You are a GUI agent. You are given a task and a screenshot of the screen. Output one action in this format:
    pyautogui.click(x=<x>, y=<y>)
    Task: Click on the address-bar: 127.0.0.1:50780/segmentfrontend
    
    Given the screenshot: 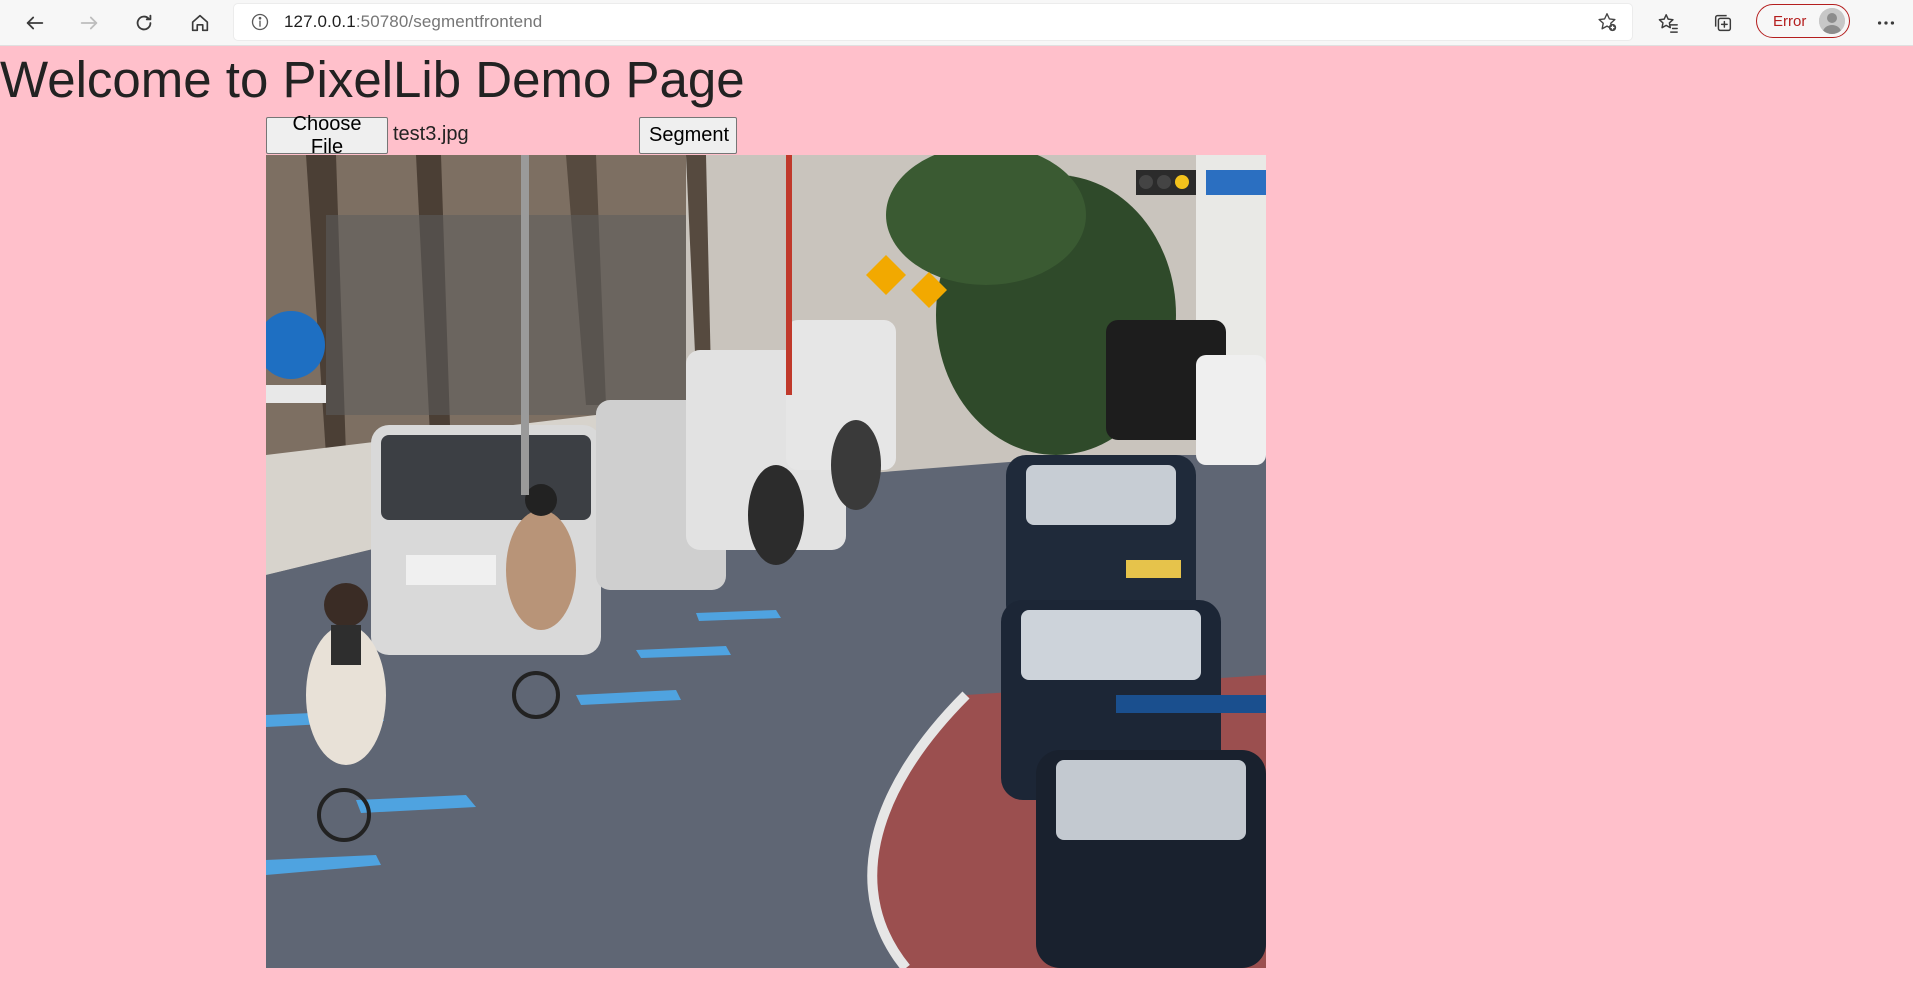 What is the action you would take?
    pyautogui.click(x=933, y=22)
    